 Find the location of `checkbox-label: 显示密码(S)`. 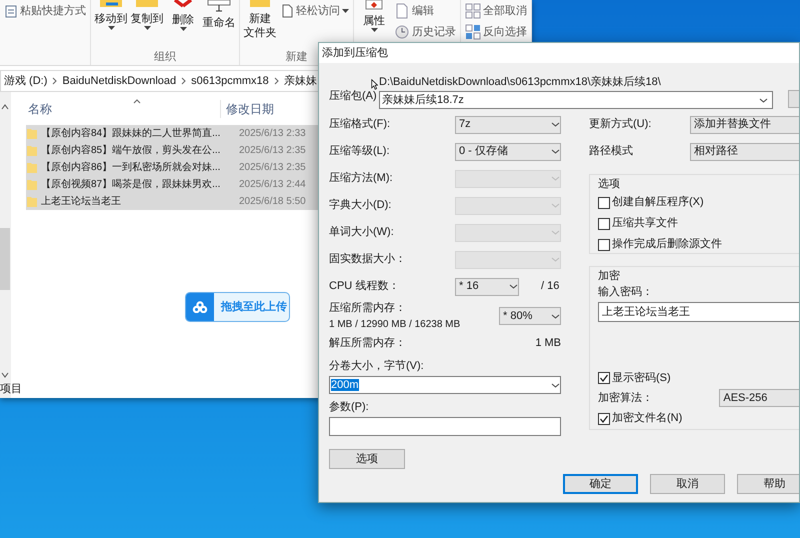

checkbox-label: 显示密码(S) is located at coordinates (641, 378).